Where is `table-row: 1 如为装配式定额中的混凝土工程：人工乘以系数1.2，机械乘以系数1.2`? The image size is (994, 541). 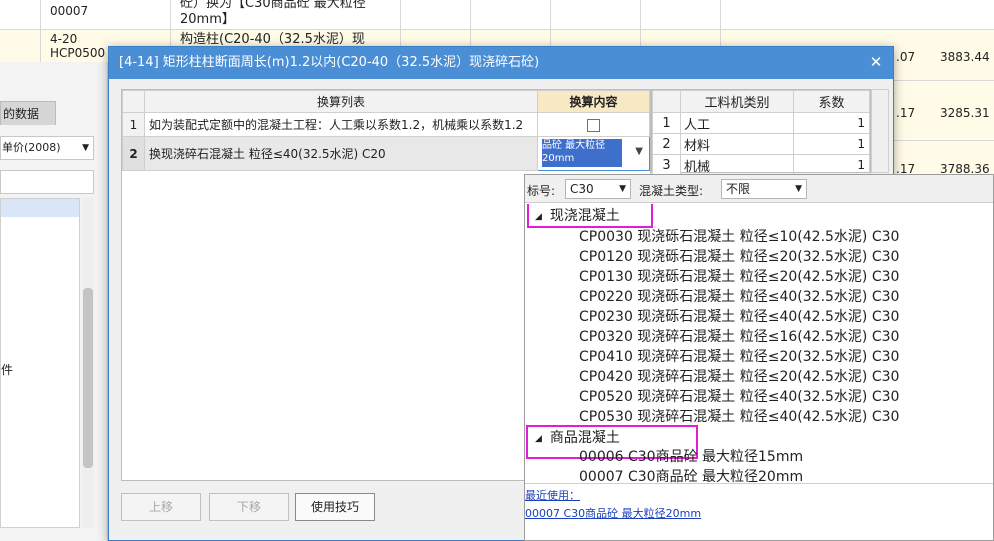 table-row: 1 如为装配式定额中的混凝土工程：人工乘以系数1.2，机械乘以系数1.2 is located at coordinates (386, 124).